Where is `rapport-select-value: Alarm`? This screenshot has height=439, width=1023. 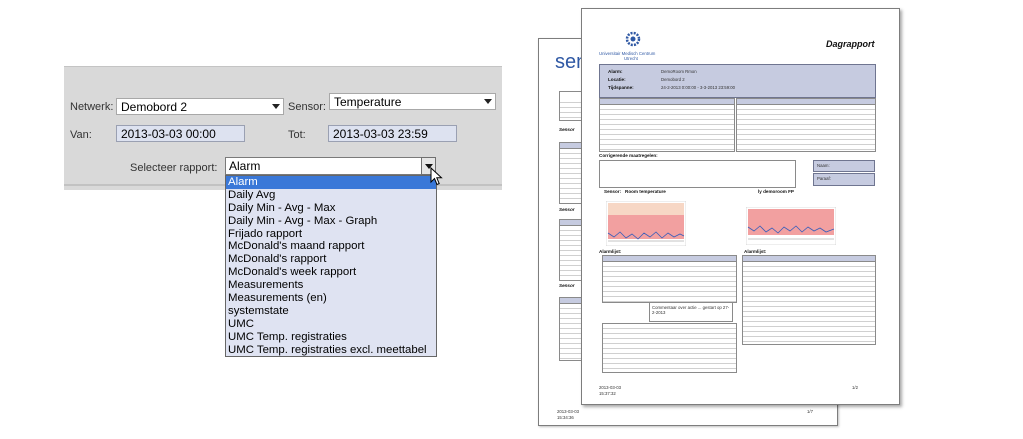
rapport-select-value: Alarm is located at coordinates (245, 166).